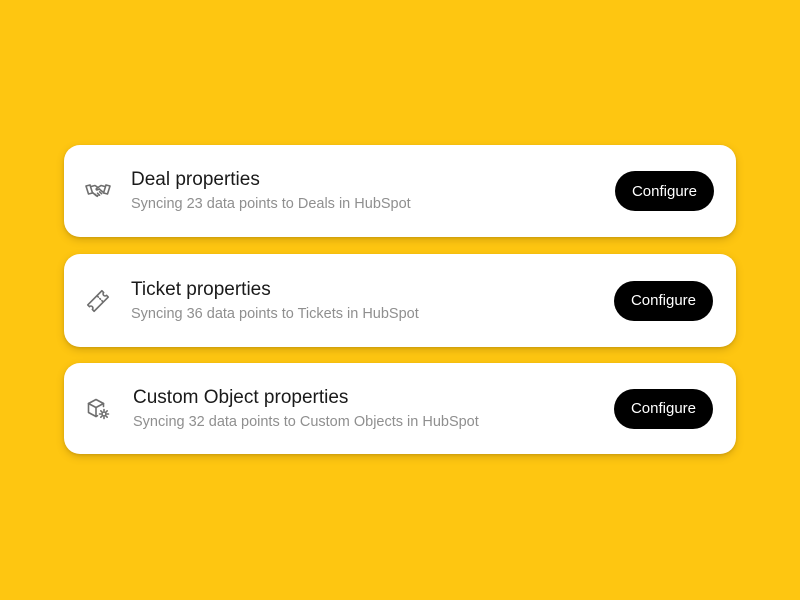  Describe the element at coordinates (98, 409) in the screenshot. I see `cube-settings-icon` at that location.